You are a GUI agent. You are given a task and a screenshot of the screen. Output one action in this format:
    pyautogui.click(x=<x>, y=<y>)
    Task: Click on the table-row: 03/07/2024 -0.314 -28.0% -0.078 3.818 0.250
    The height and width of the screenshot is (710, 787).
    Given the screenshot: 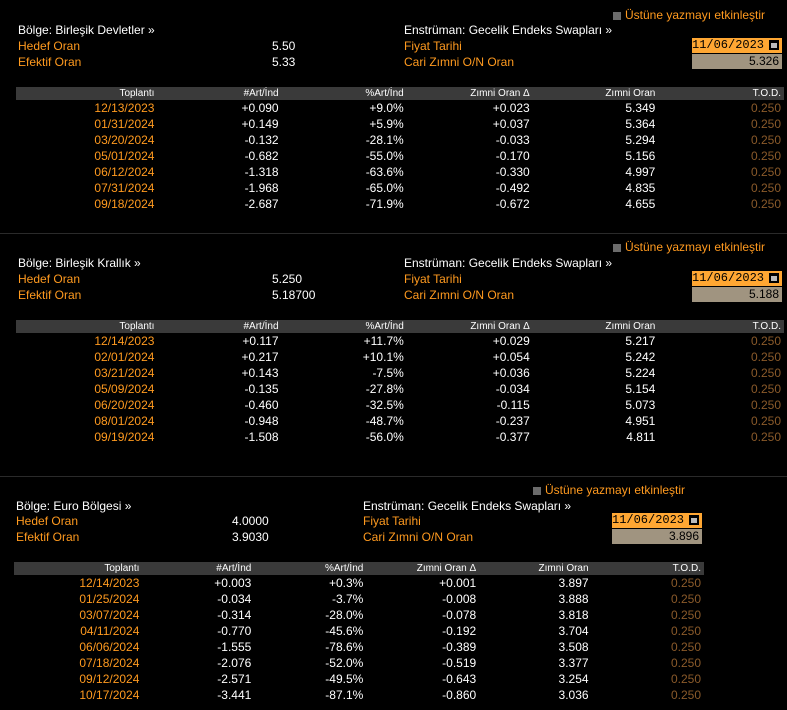 What is the action you would take?
    pyautogui.click(x=359, y=615)
    